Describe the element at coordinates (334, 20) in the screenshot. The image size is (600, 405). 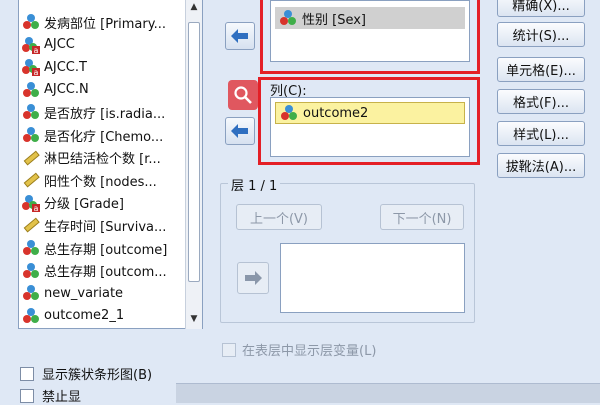
I see `rows-selected-label: 性别 [Sex]` at that location.